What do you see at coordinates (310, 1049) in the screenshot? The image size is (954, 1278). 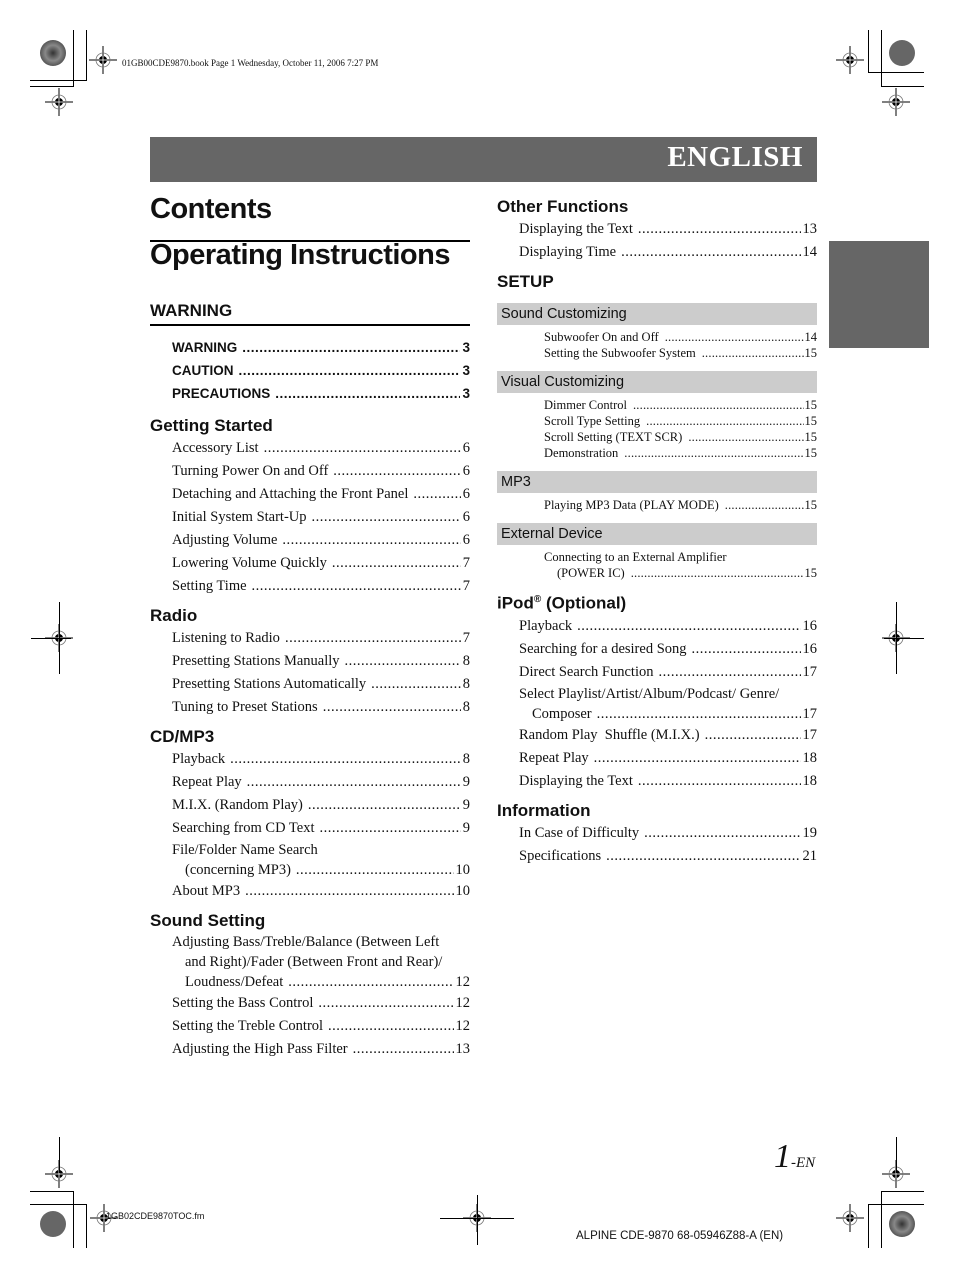 I see `toc-entry: Adjusting the High Pass Filter13` at bounding box center [310, 1049].